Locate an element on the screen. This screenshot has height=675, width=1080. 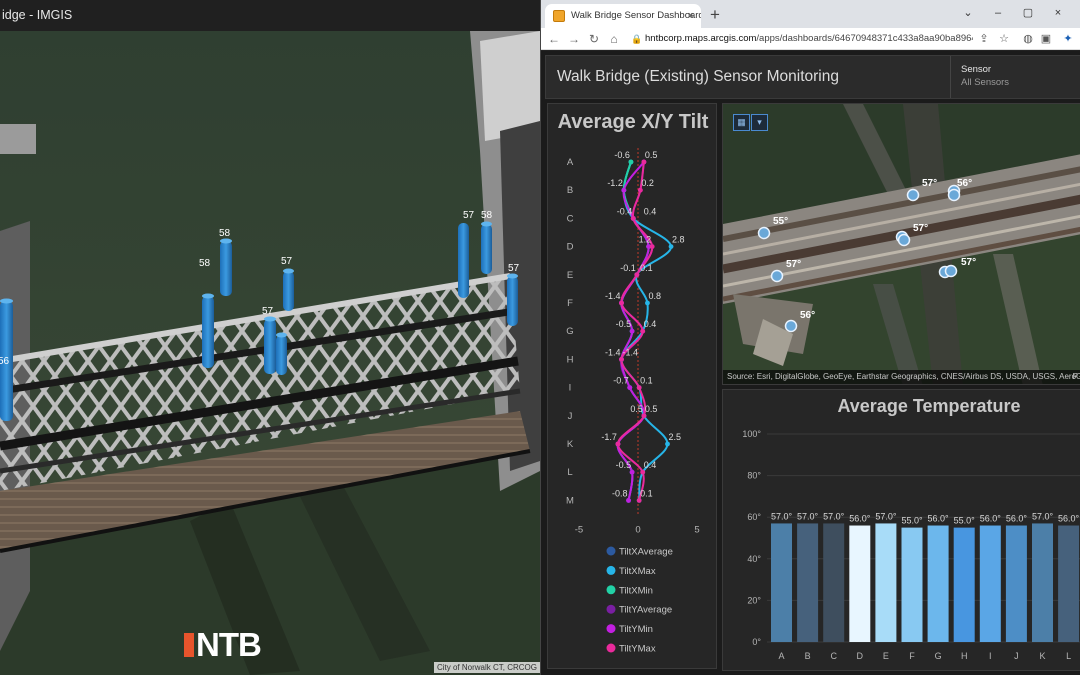
extension-puzzle-icon: ✦ is located at coordinates (1068, 39).